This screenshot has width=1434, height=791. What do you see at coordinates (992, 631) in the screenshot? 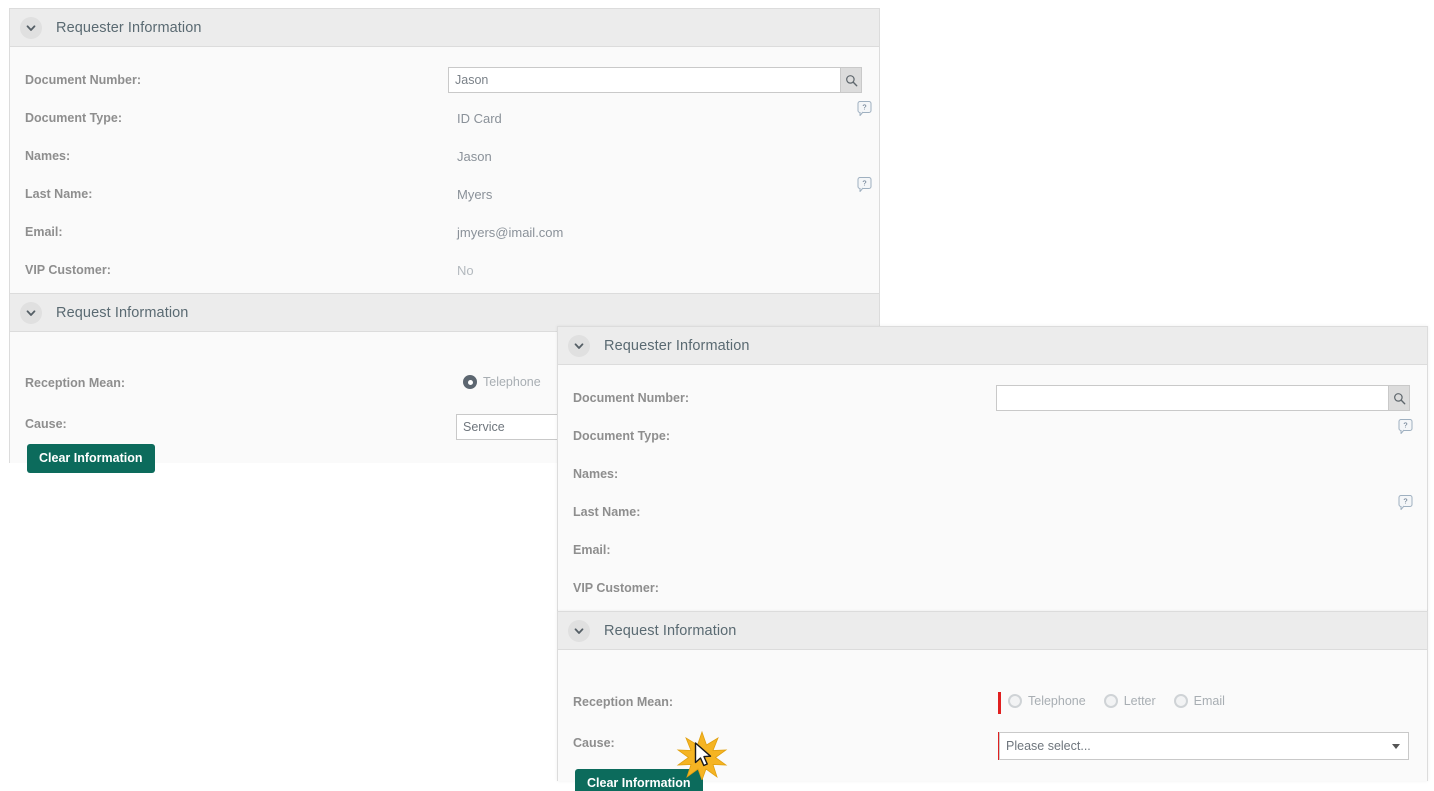
I see `overlay-request-panel-header: Request Information` at bounding box center [992, 631].